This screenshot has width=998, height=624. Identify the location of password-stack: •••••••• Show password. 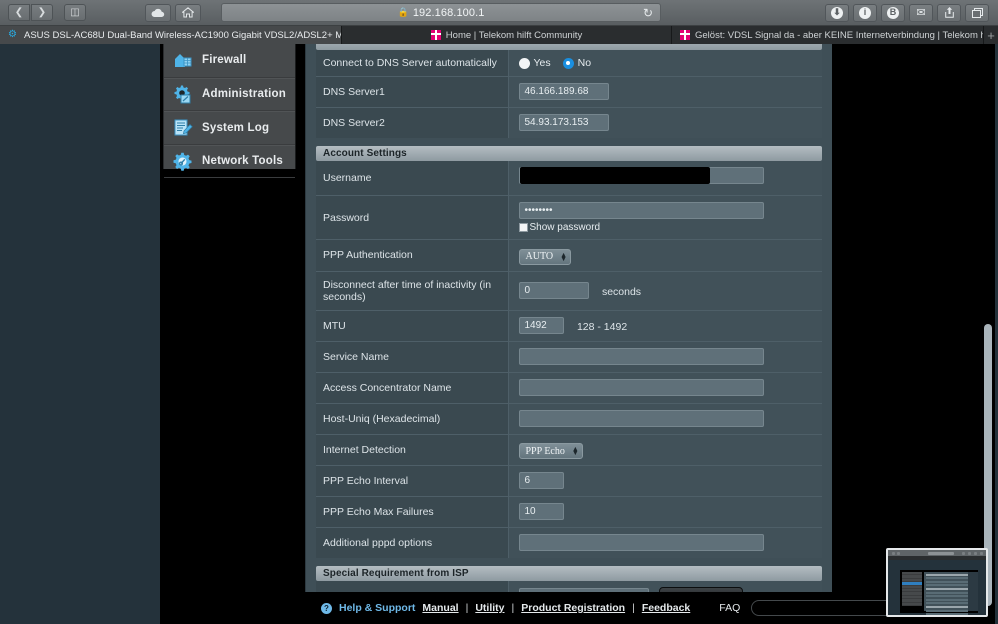
(670, 217).